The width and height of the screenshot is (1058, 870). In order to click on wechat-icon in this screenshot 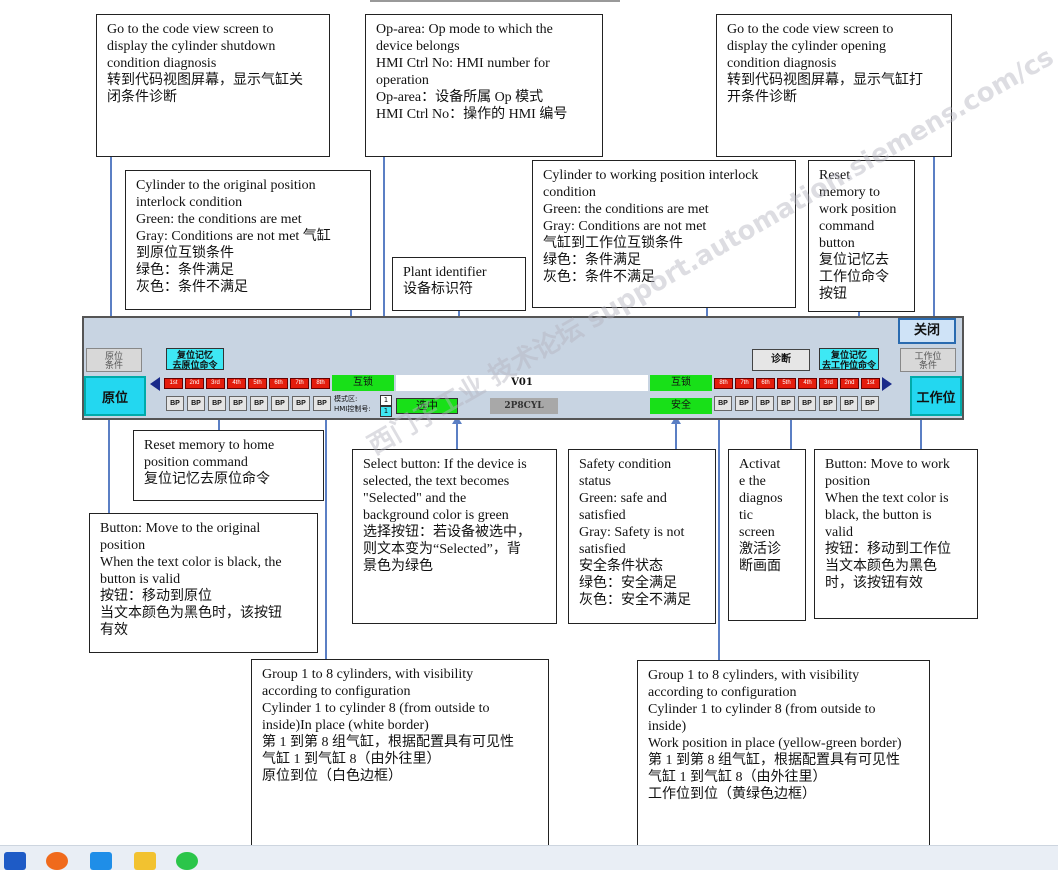, I will do `click(187, 861)`.